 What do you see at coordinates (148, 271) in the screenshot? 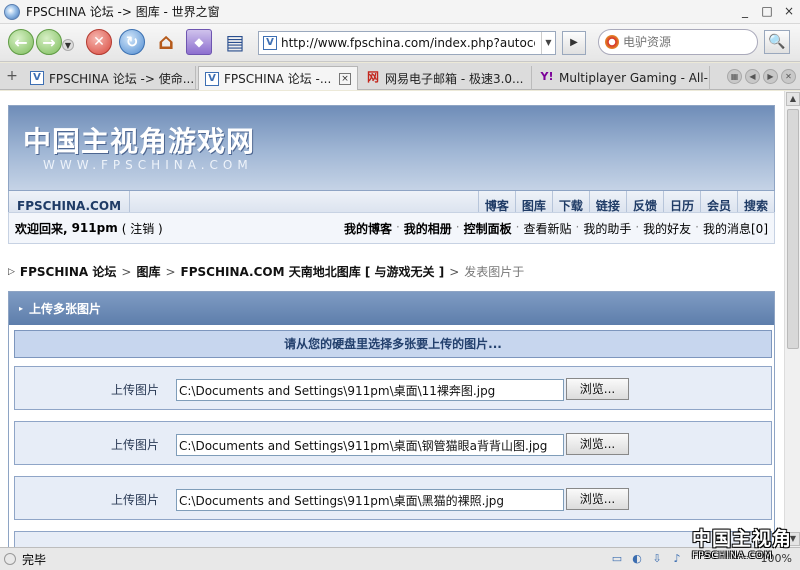
I see `breadcrumb-gallery: 图库` at bounding box center [148, 271].